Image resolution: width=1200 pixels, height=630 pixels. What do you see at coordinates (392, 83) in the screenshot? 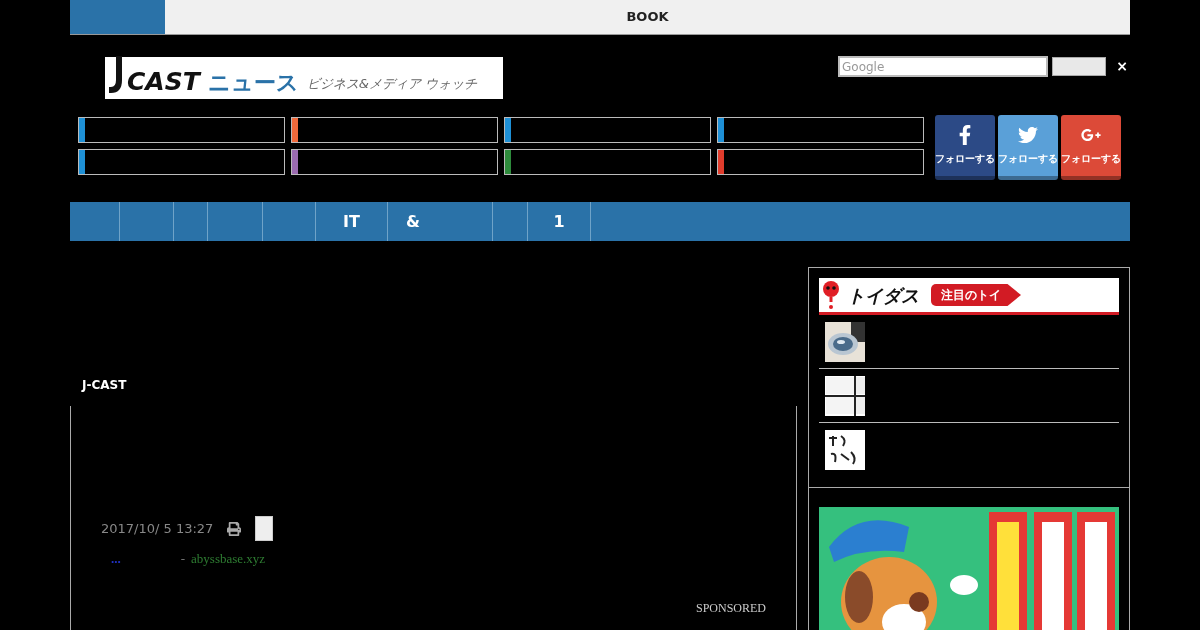
I see `logo-tagline: ビジネス&メディア ウォッチ` at bounding box center [392, 83].